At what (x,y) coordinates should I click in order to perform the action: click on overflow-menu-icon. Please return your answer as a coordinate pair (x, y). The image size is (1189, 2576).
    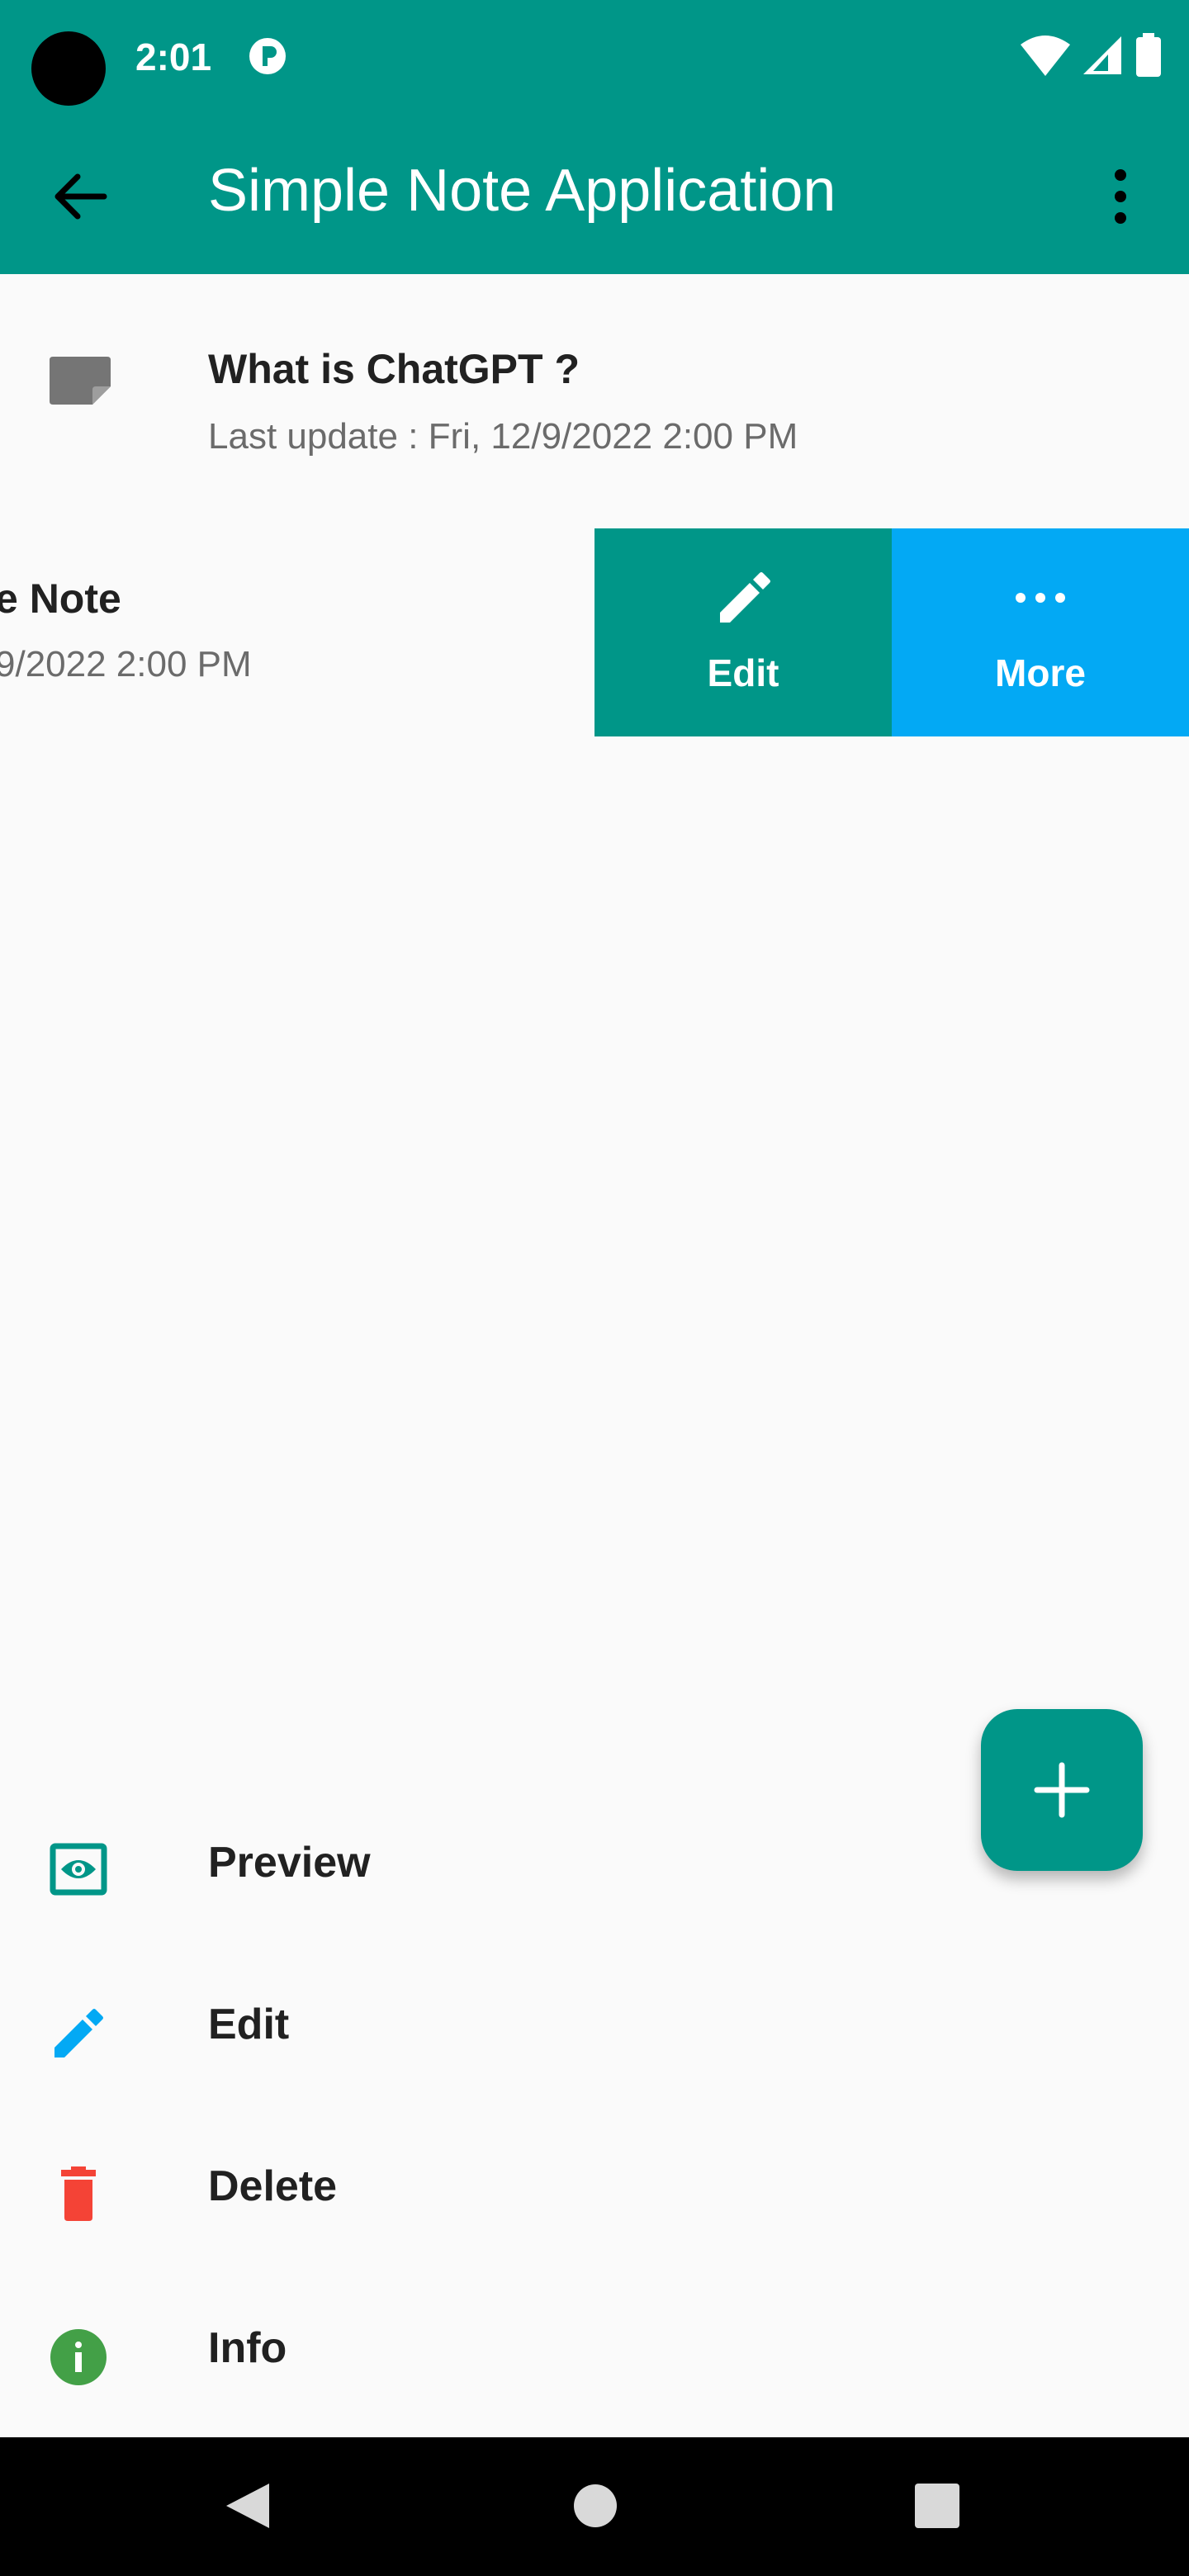
    Looking at the image, I should click on (1120, 196).